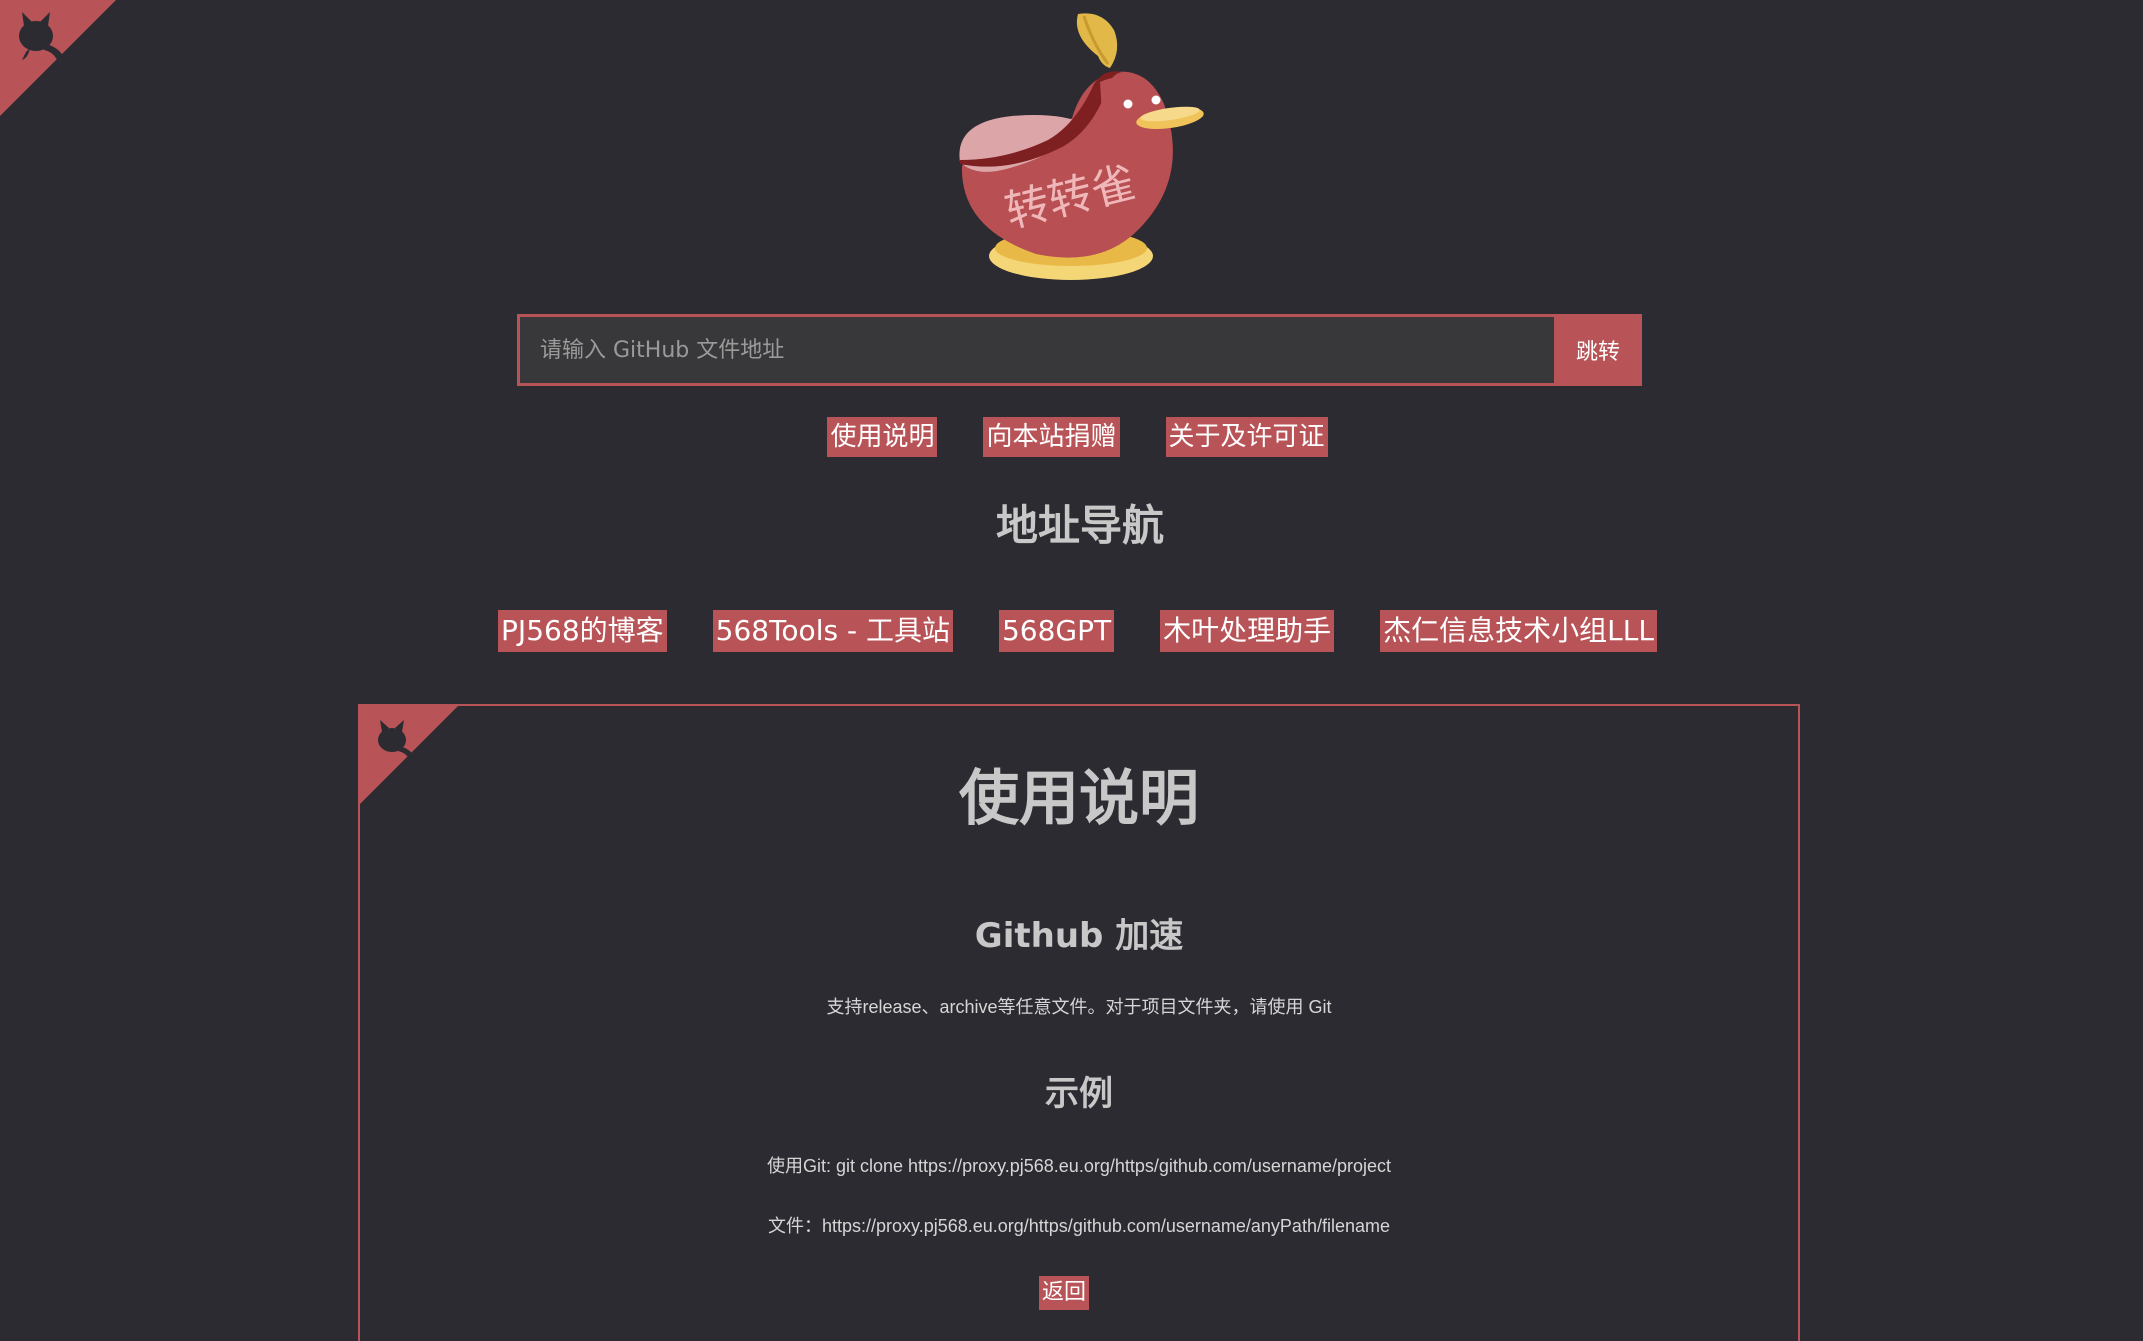  What do you see at coordinates (1064, 1293) in the screenshot?
I see `back-button: 返回` at bounding box center [1064, 1293].